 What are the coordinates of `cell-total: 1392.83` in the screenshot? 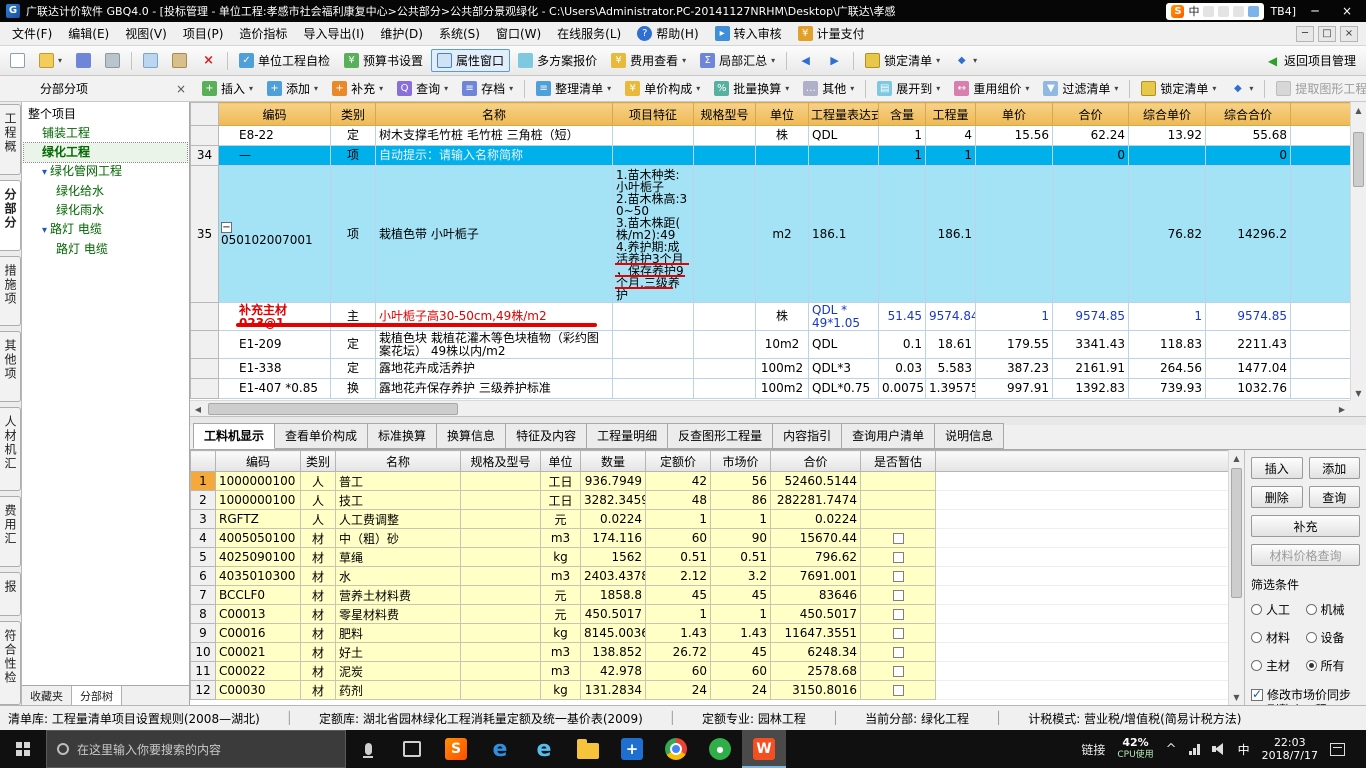 It's located at (1090, 388).